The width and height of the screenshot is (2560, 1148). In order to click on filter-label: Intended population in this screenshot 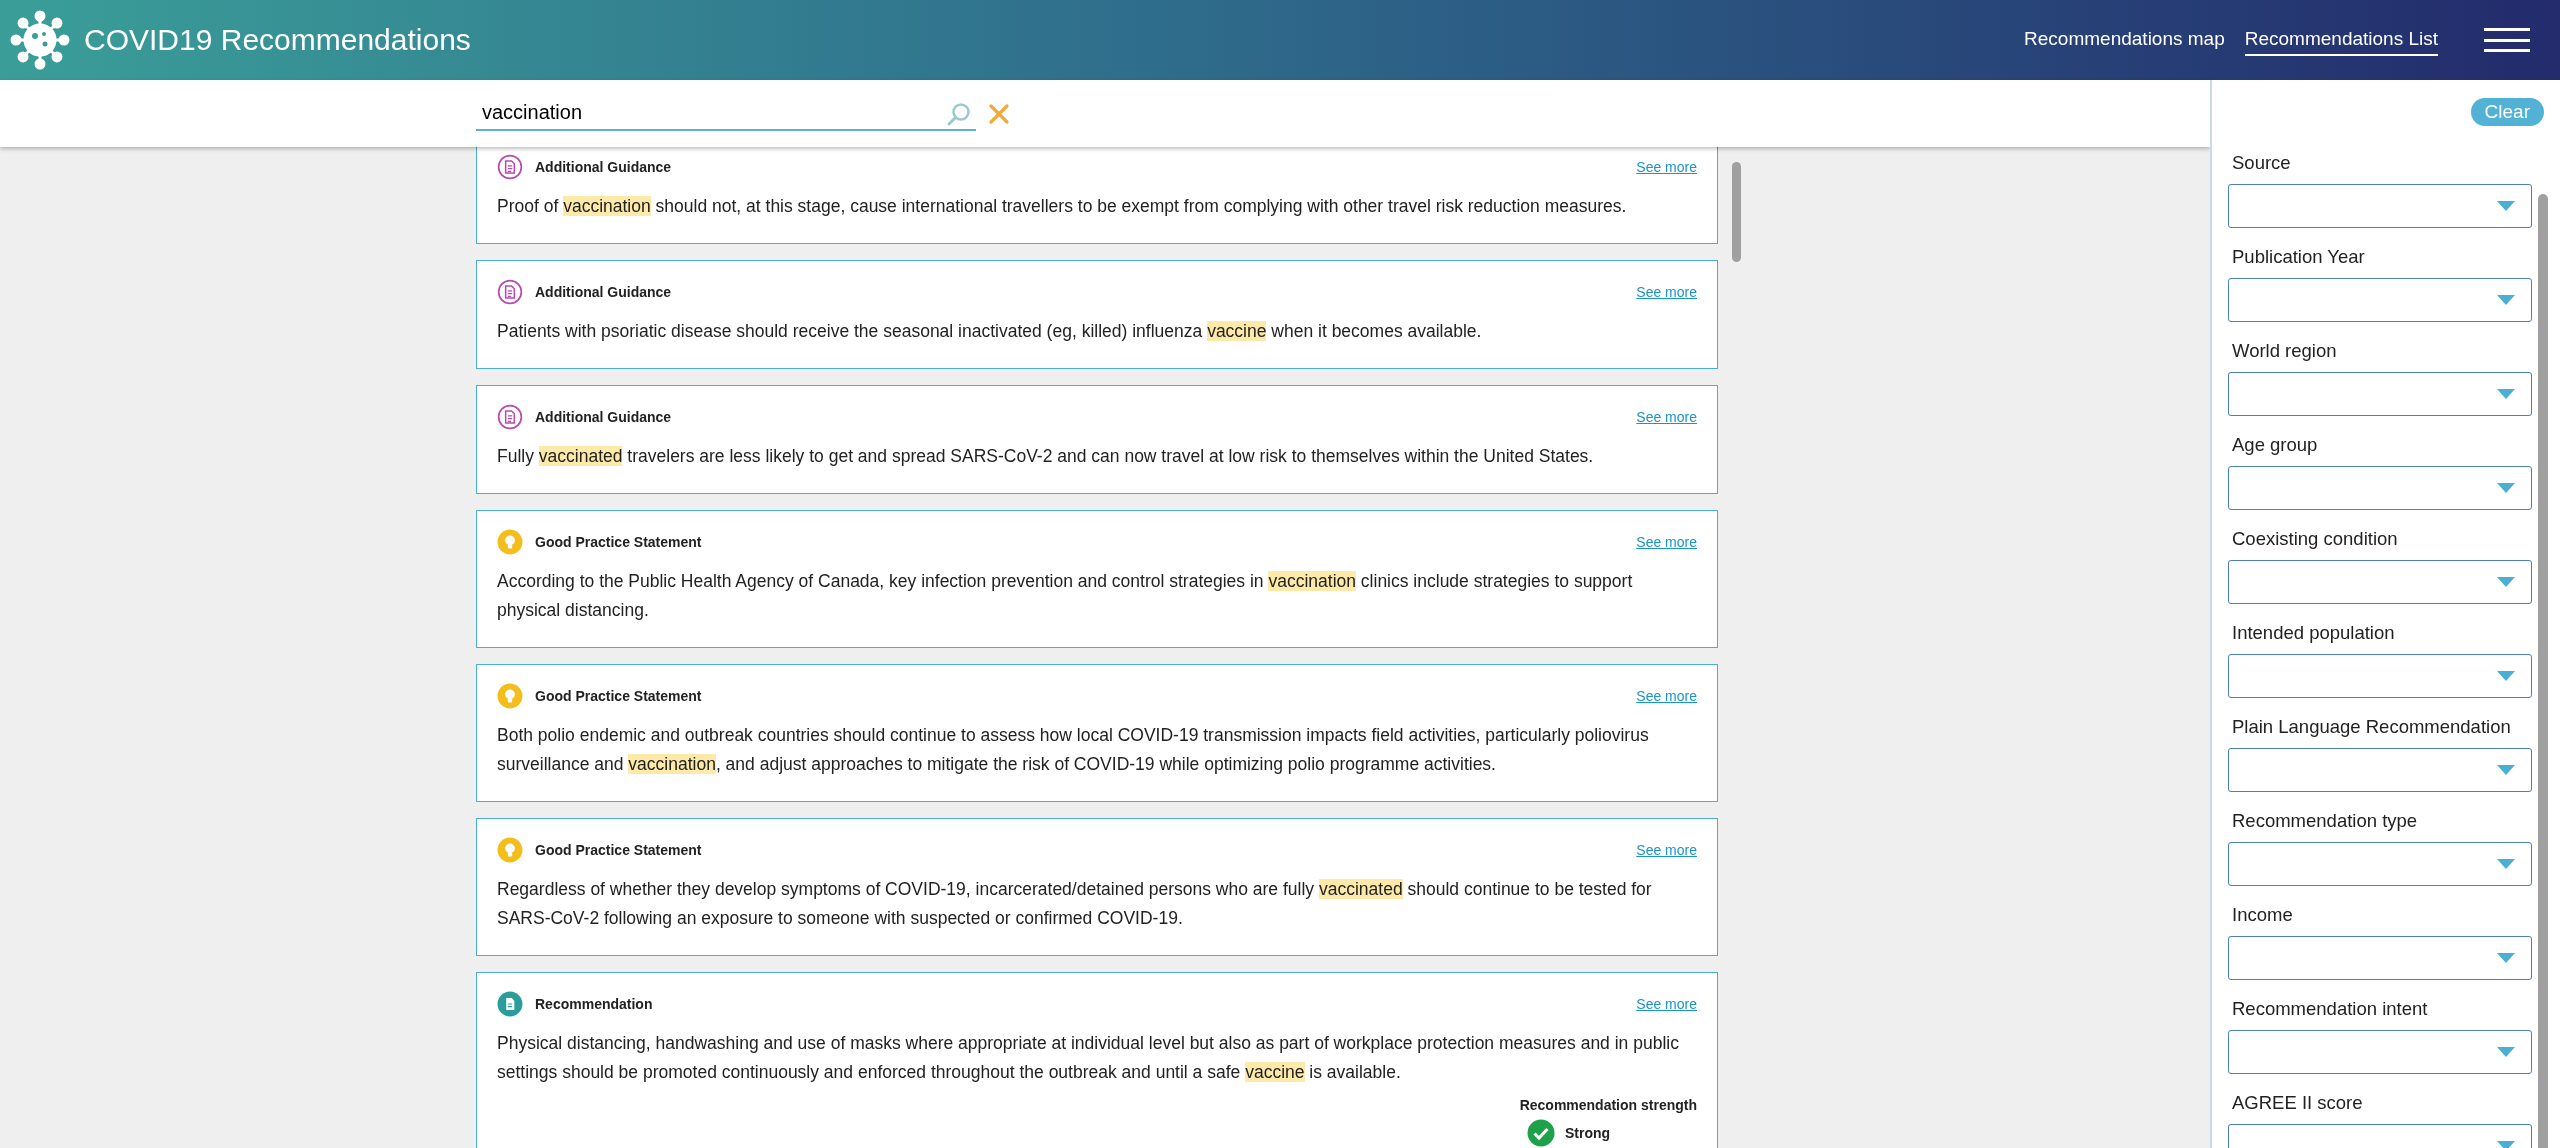, I will do `click(2314, 633)`.